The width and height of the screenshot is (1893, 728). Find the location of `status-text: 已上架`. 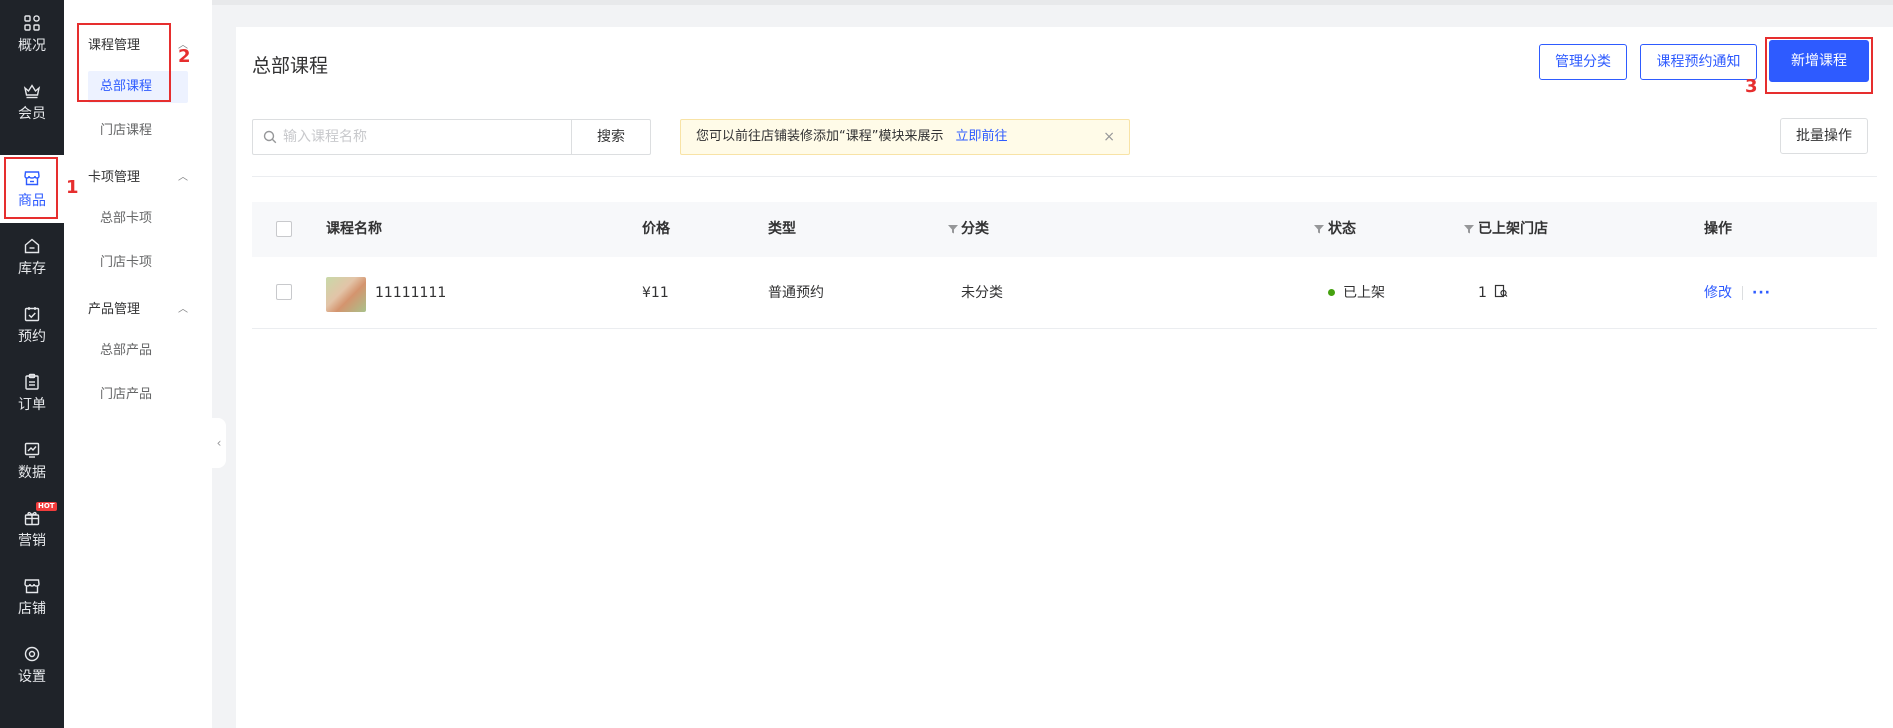

status-text: 已上架 is located at coordinates (1364, 293).